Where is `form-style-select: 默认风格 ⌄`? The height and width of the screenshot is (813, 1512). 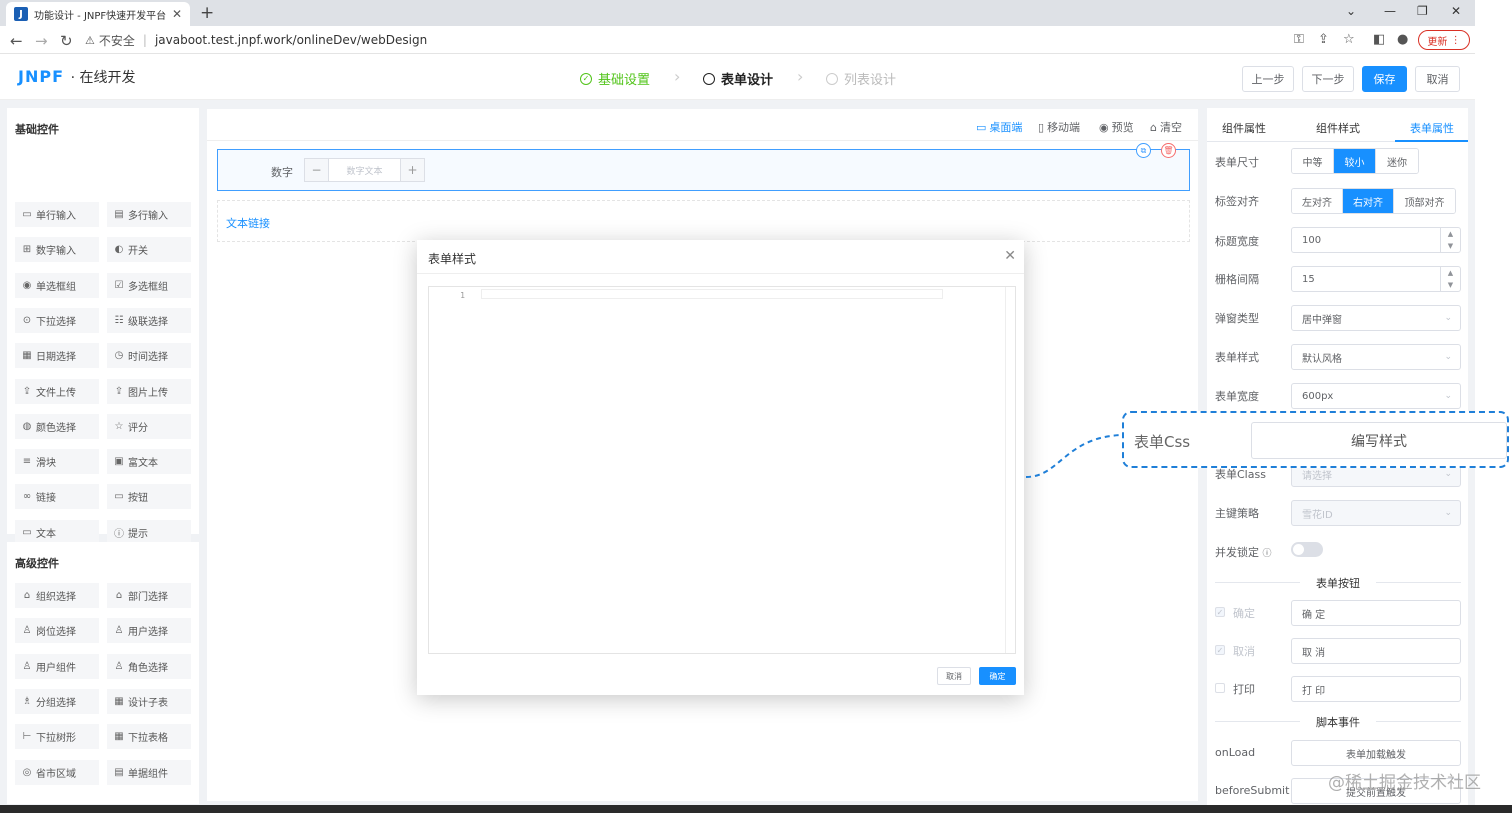 form-style-select: 默认风格 ⌄ is located at coordinates (1376, 357).